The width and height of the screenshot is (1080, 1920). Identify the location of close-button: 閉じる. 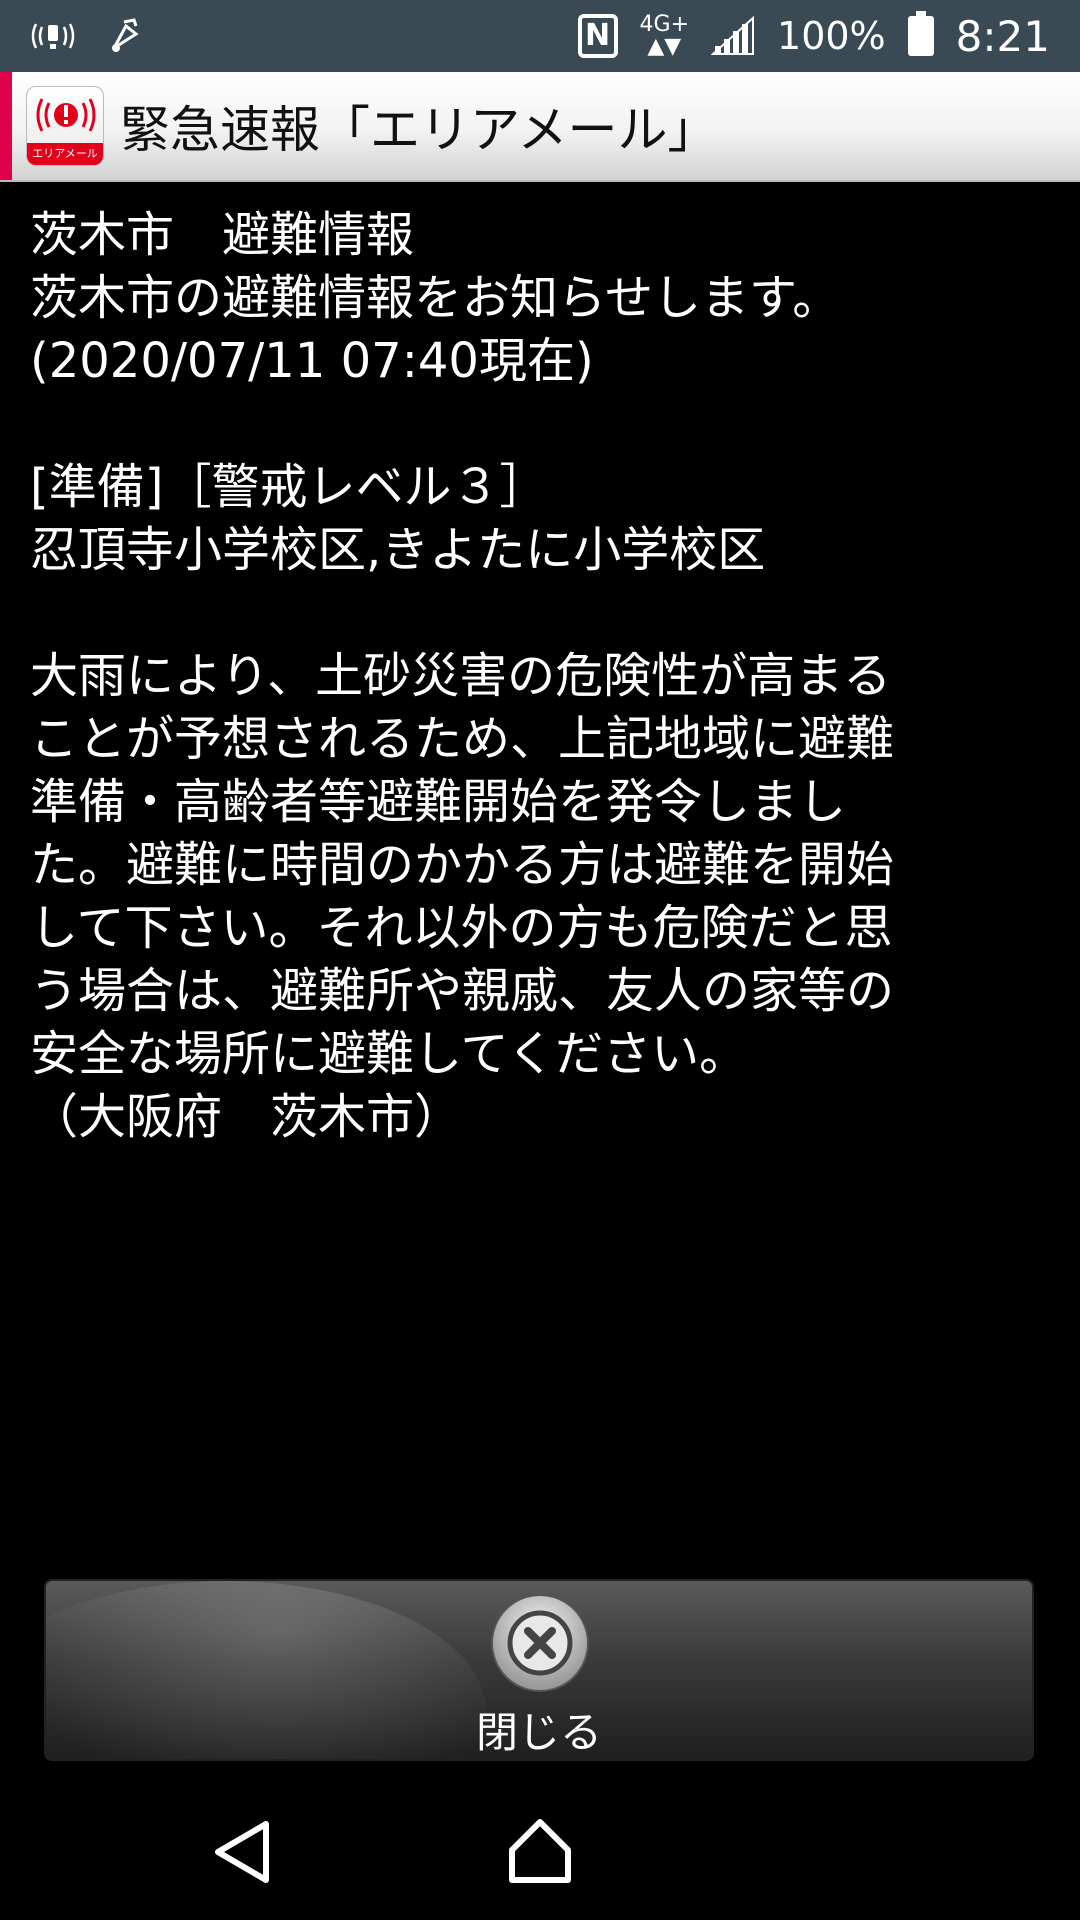
(539, 1670).